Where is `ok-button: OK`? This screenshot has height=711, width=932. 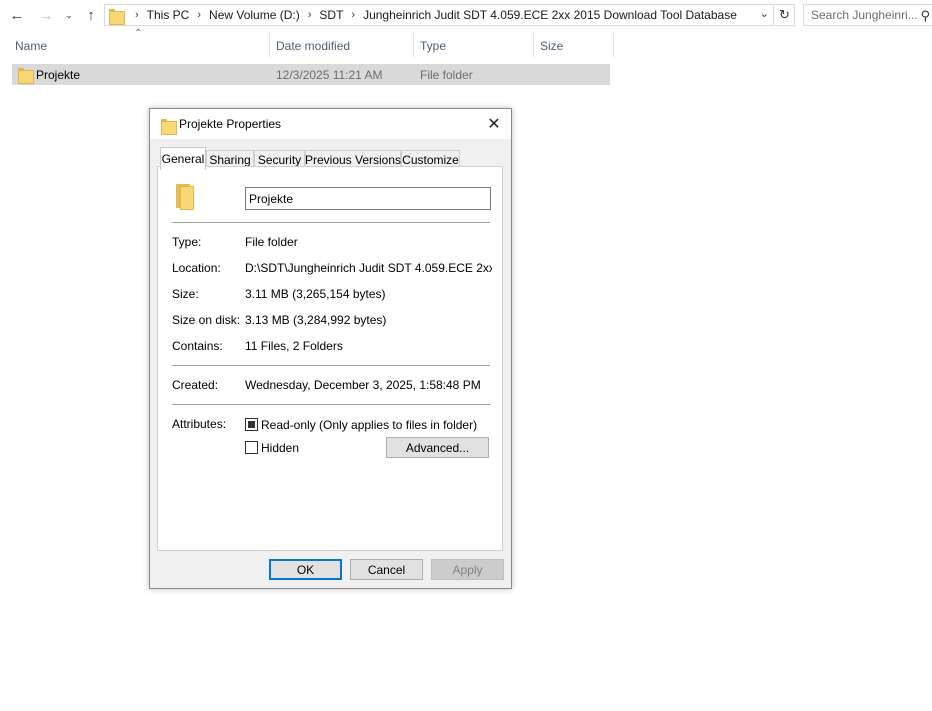
ok-button: OK is located at coordinates (305, 569).